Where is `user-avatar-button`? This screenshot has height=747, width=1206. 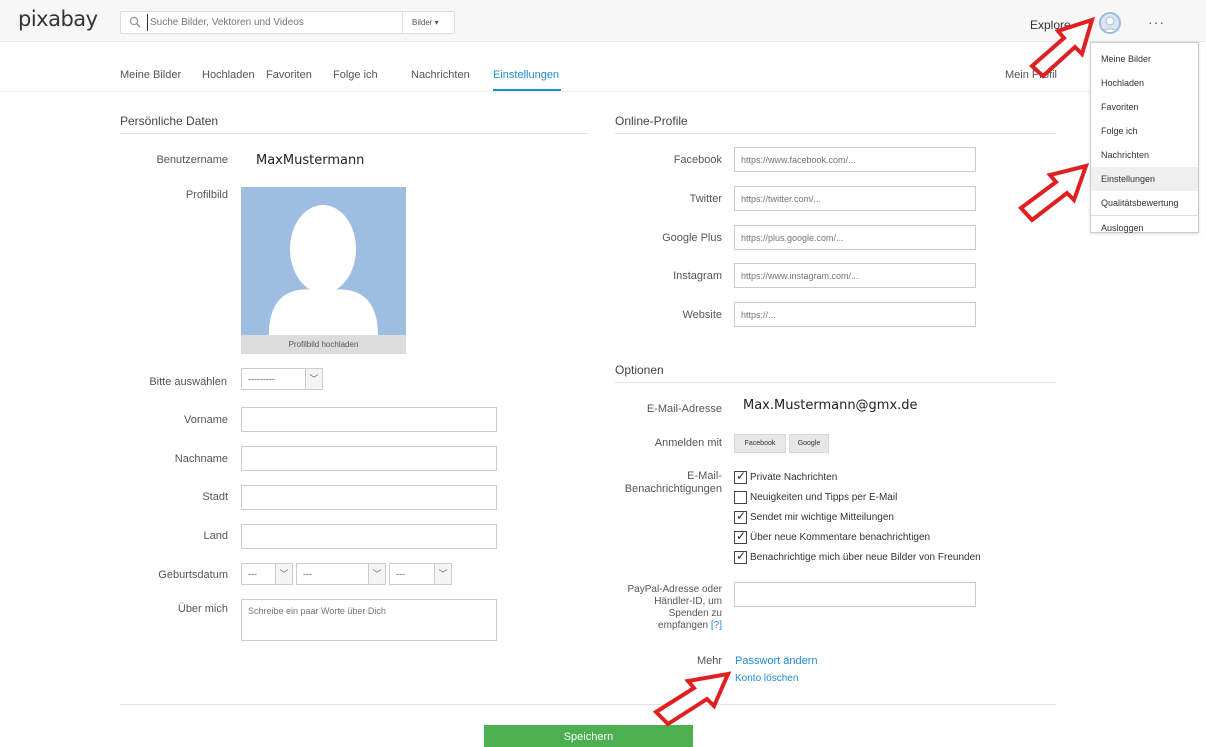
user-avatar-button is located at coordinates (1110, 23).